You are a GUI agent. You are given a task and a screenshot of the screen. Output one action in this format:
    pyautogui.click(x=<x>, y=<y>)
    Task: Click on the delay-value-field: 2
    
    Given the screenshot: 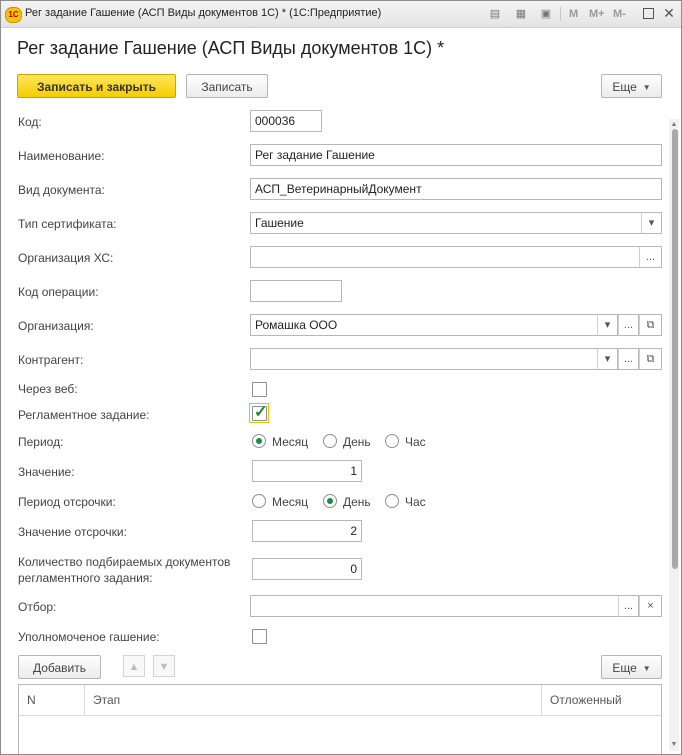 What is the action you would take?
    pyautogui.click(x=307, y=531)
    